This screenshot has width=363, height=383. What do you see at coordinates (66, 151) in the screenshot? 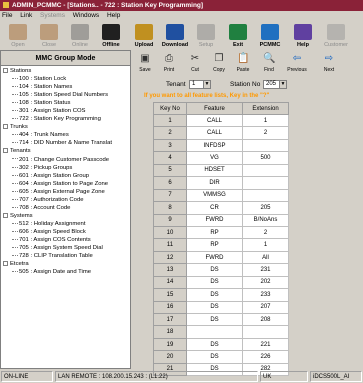
I see `tree-group: Tenants` at bounding box center [66, 151].